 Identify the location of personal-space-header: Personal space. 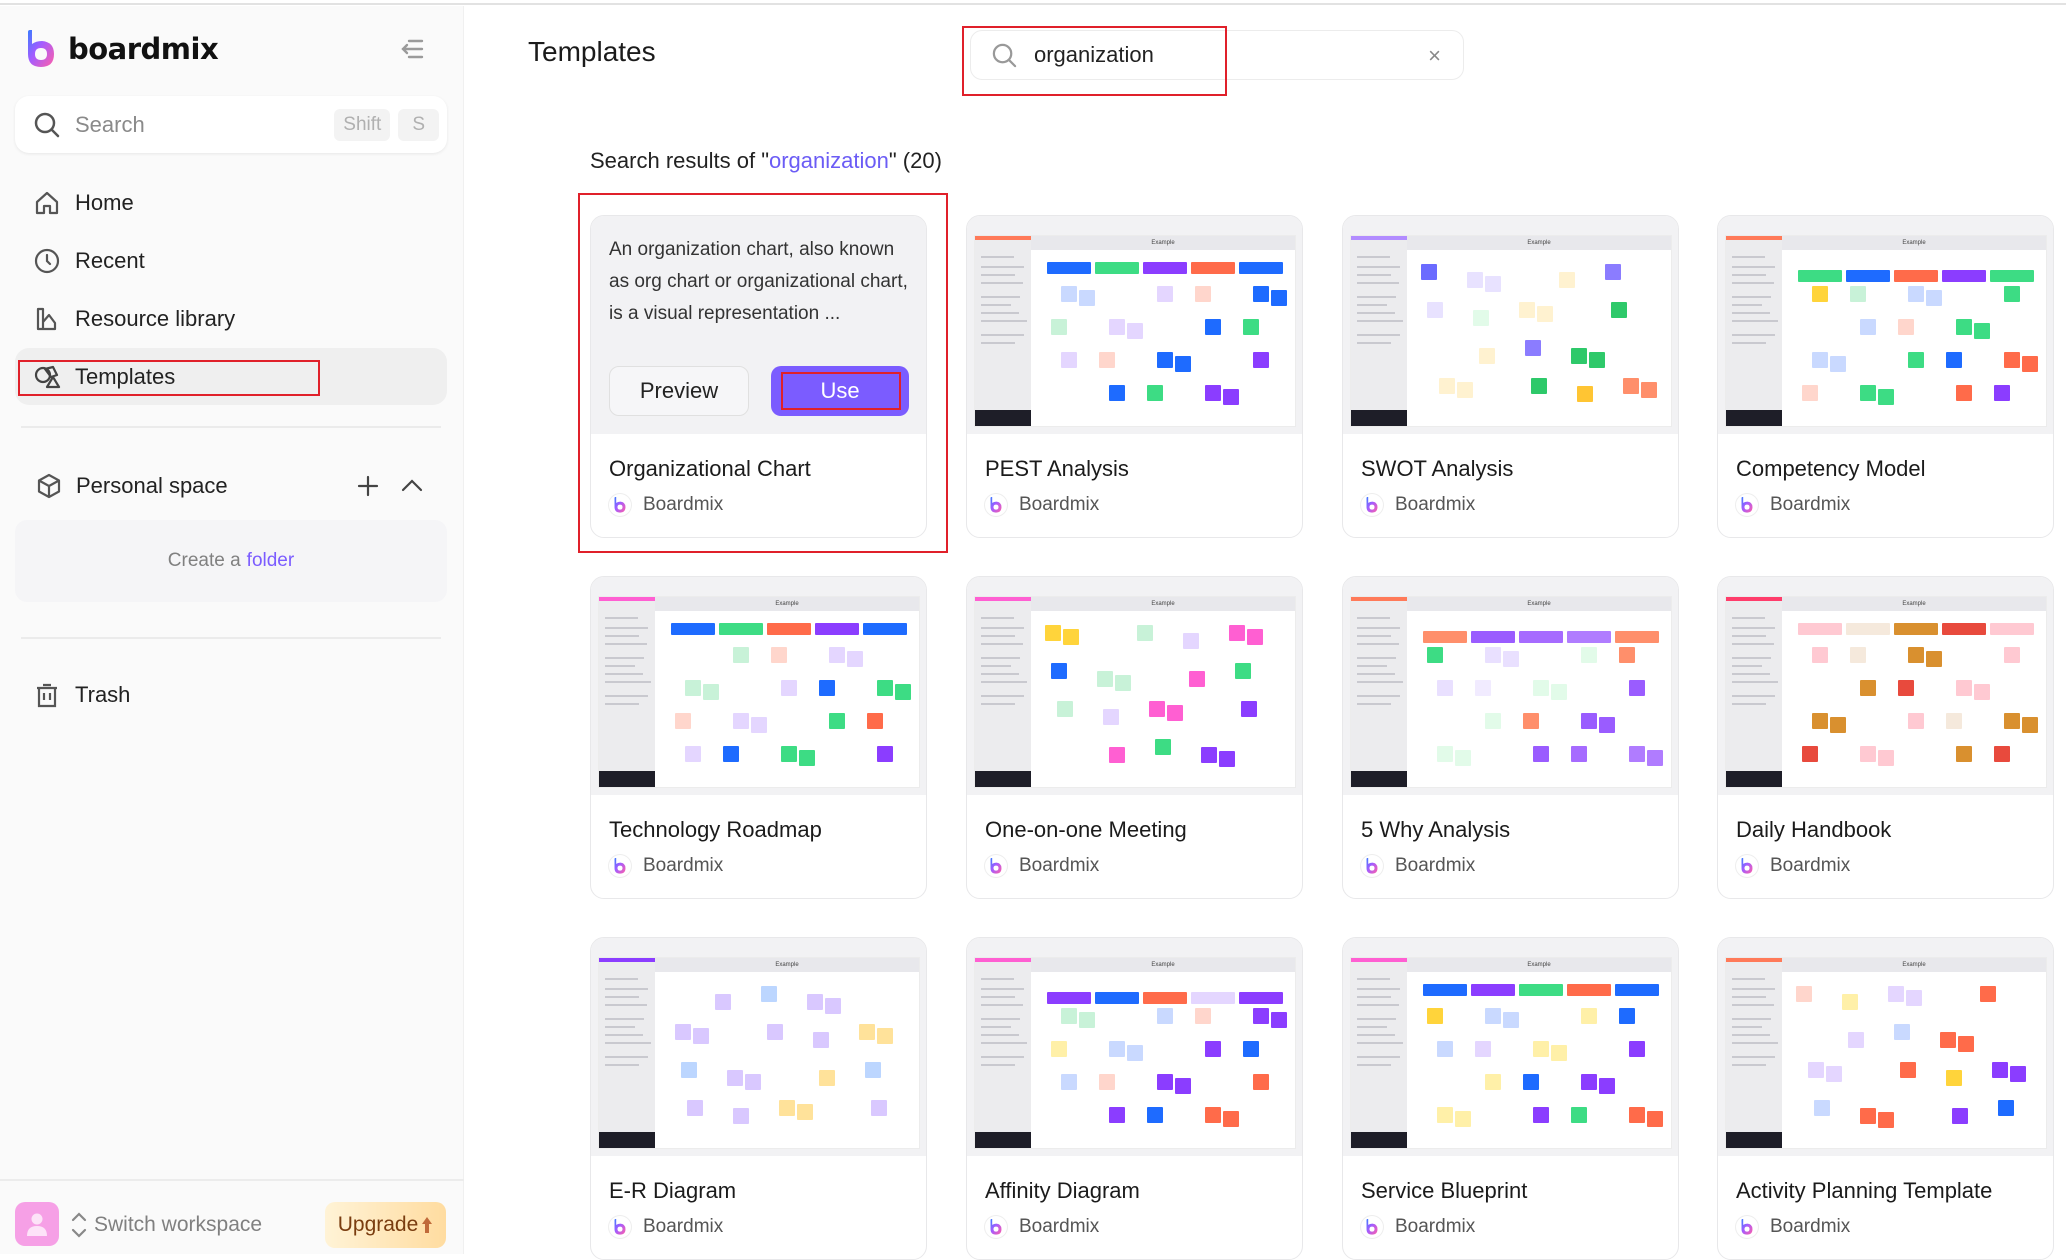
(236, 486).